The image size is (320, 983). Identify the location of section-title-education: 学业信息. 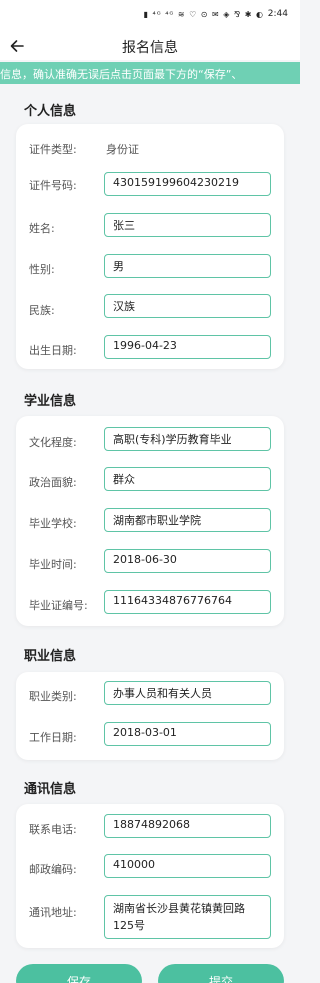
(50, 401).